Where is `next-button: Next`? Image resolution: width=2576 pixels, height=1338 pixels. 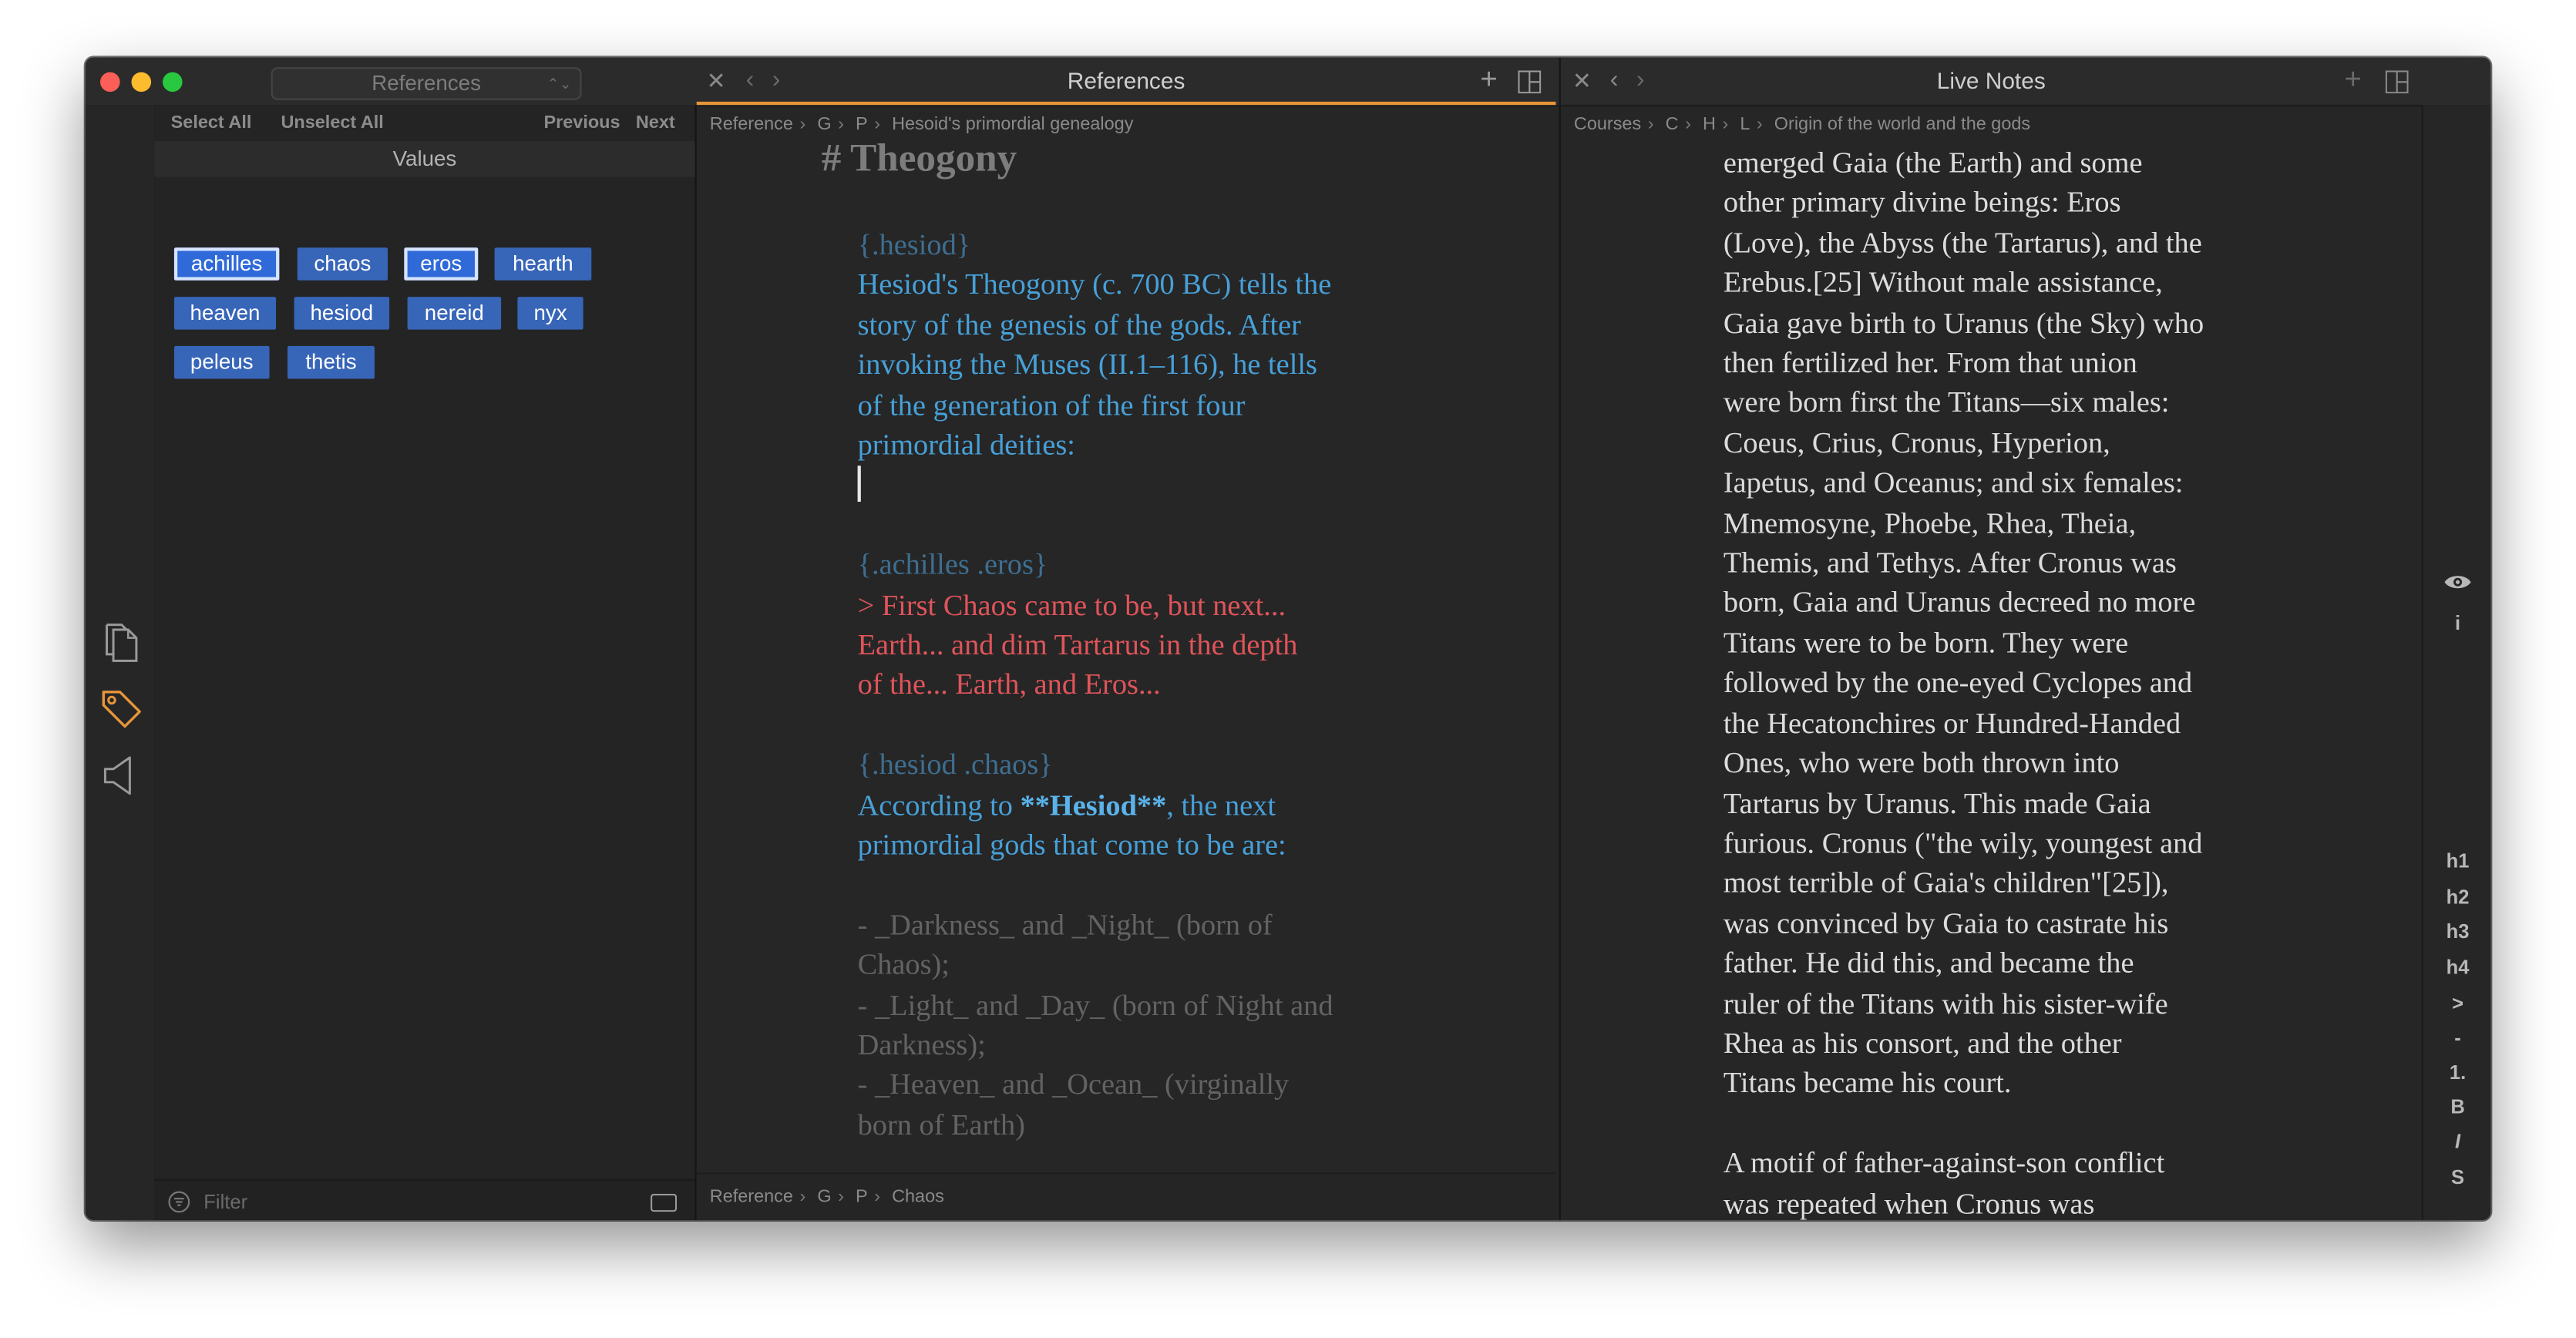 next-button: Next is located at coordinates (655, 123).